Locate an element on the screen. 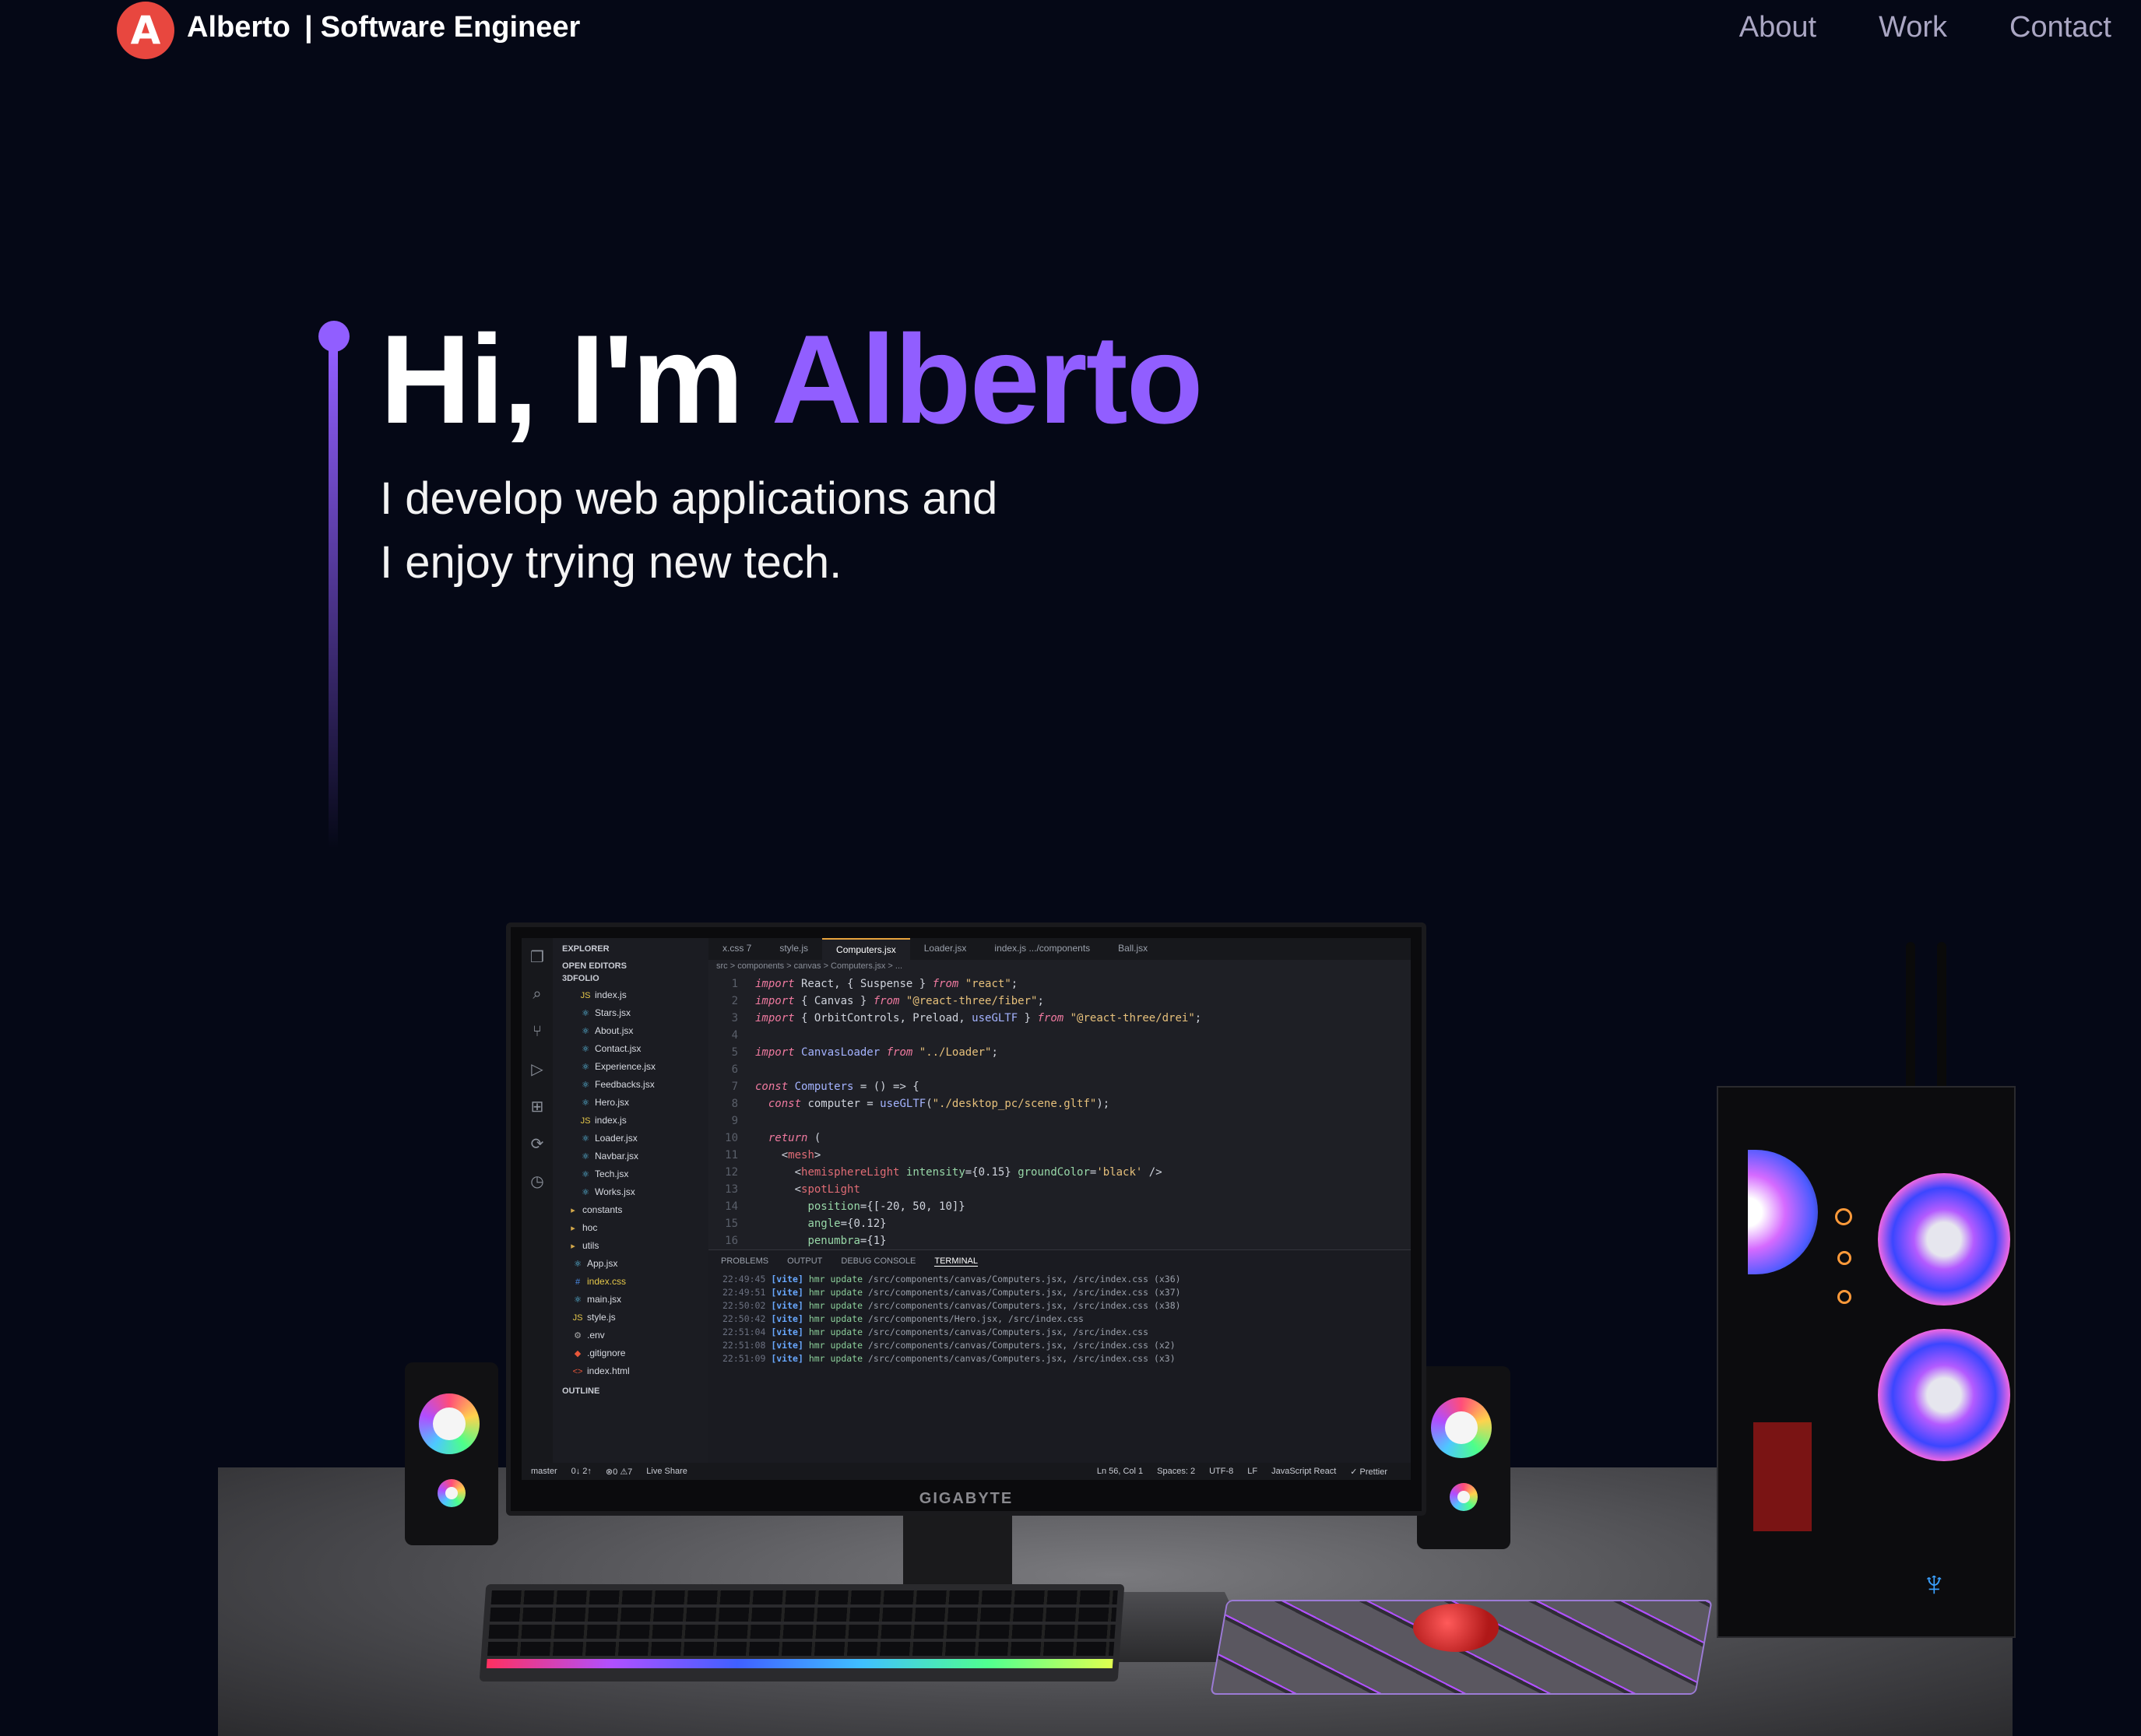 The image size is (2141, 1736). panel-tab: DEBUG CONSOLE is located at coordinates (878, 1261).